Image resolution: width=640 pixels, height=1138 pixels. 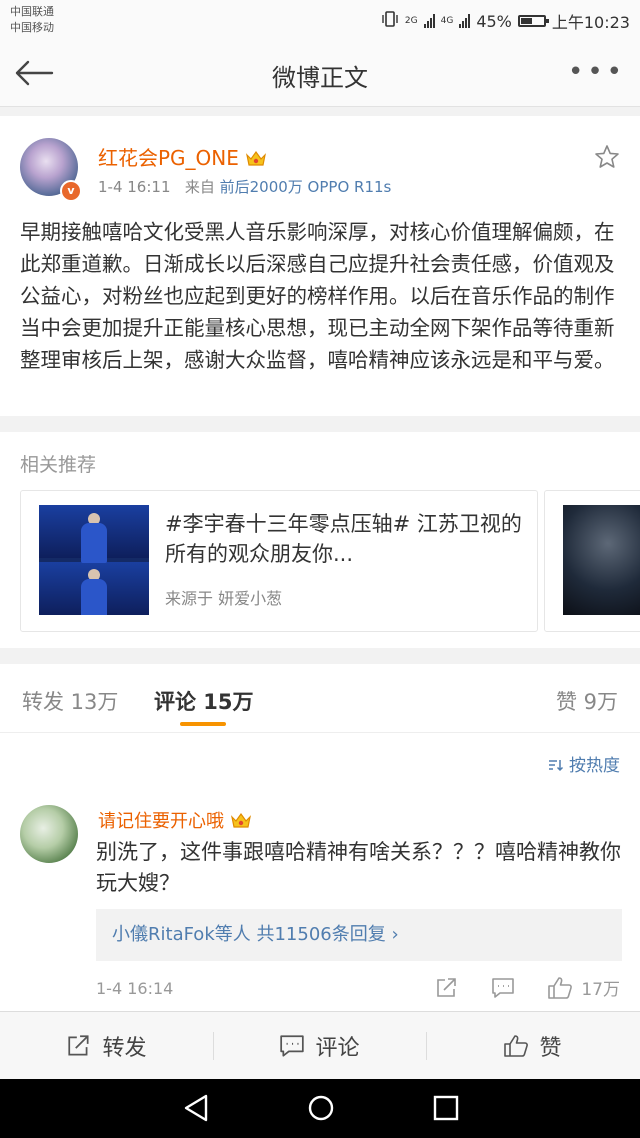 I want to click on system-back-icon, so click(x=196, y=1108).